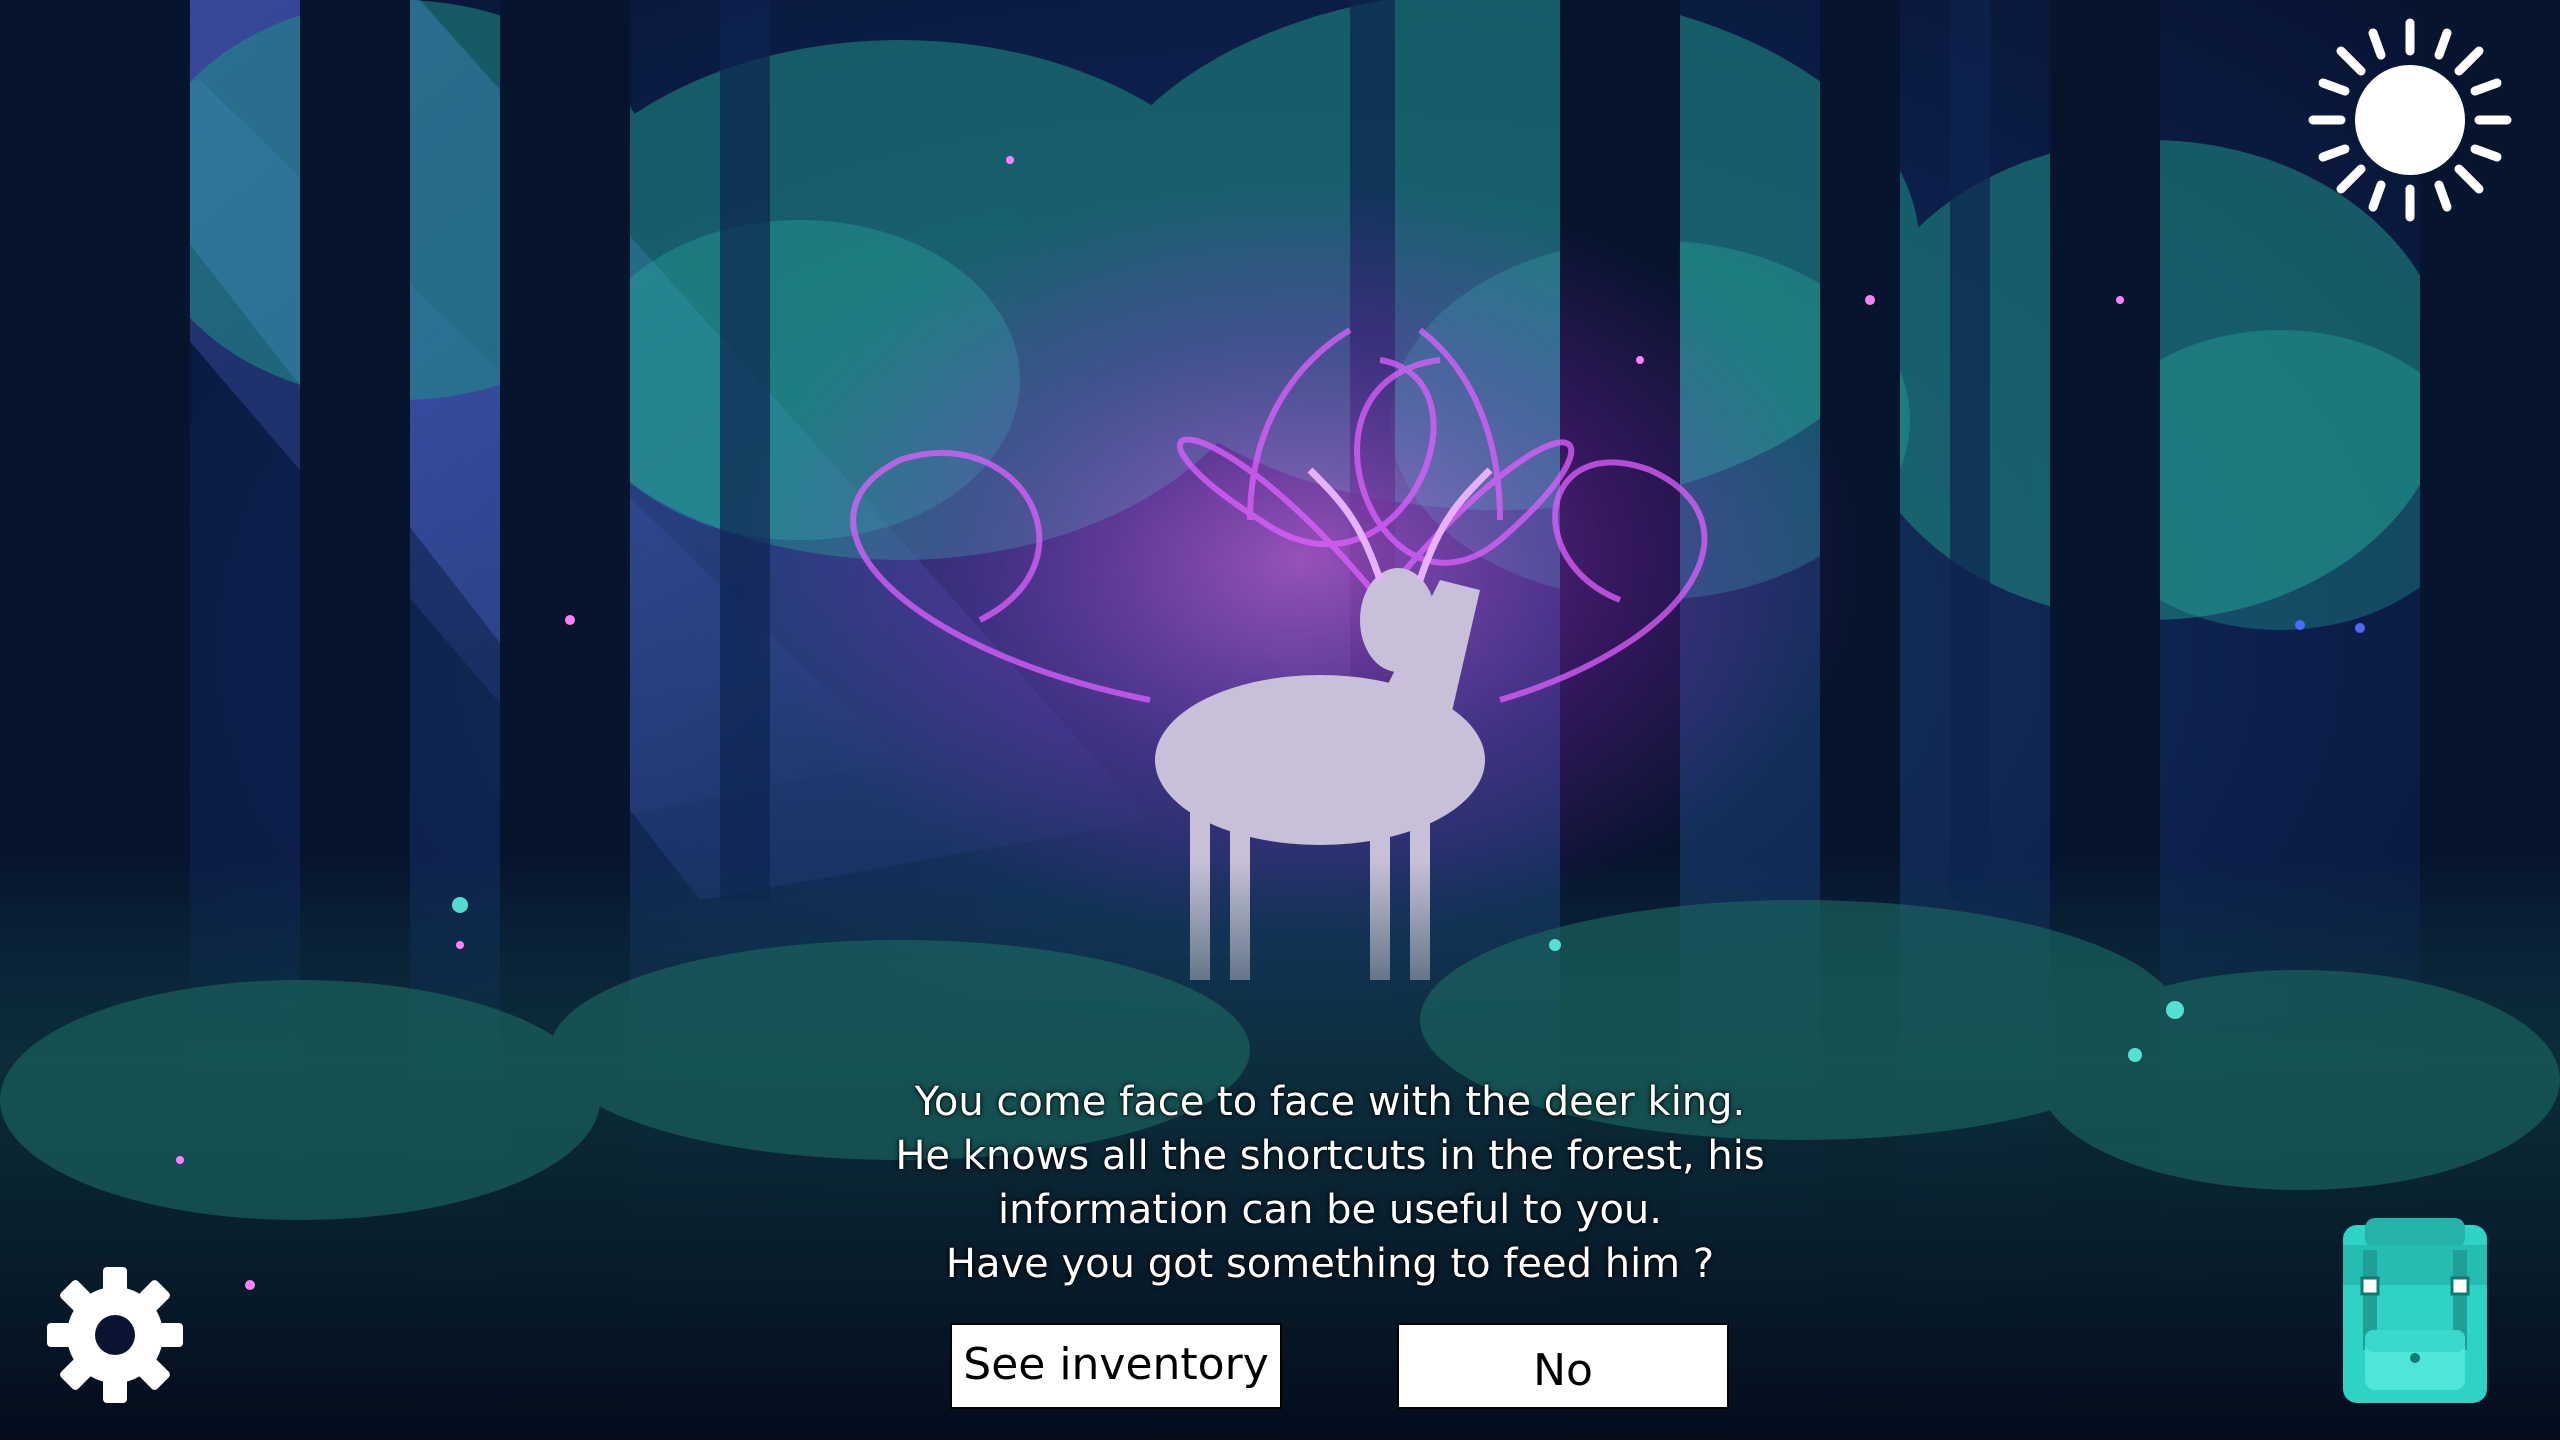  I want to click on dialog-line: information can be useful to you., so click(1329, 1210).